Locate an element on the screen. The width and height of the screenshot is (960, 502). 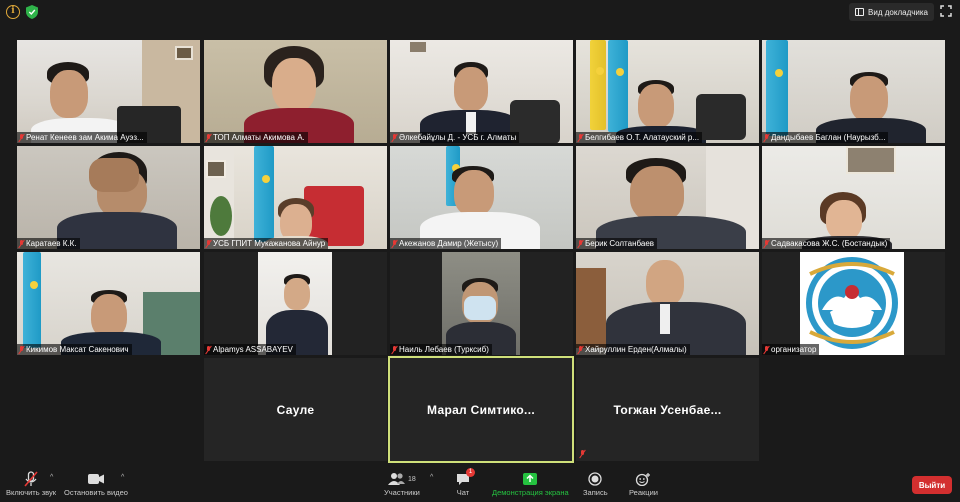
reactions-label: Реакции is located at coordinates (643, 492).